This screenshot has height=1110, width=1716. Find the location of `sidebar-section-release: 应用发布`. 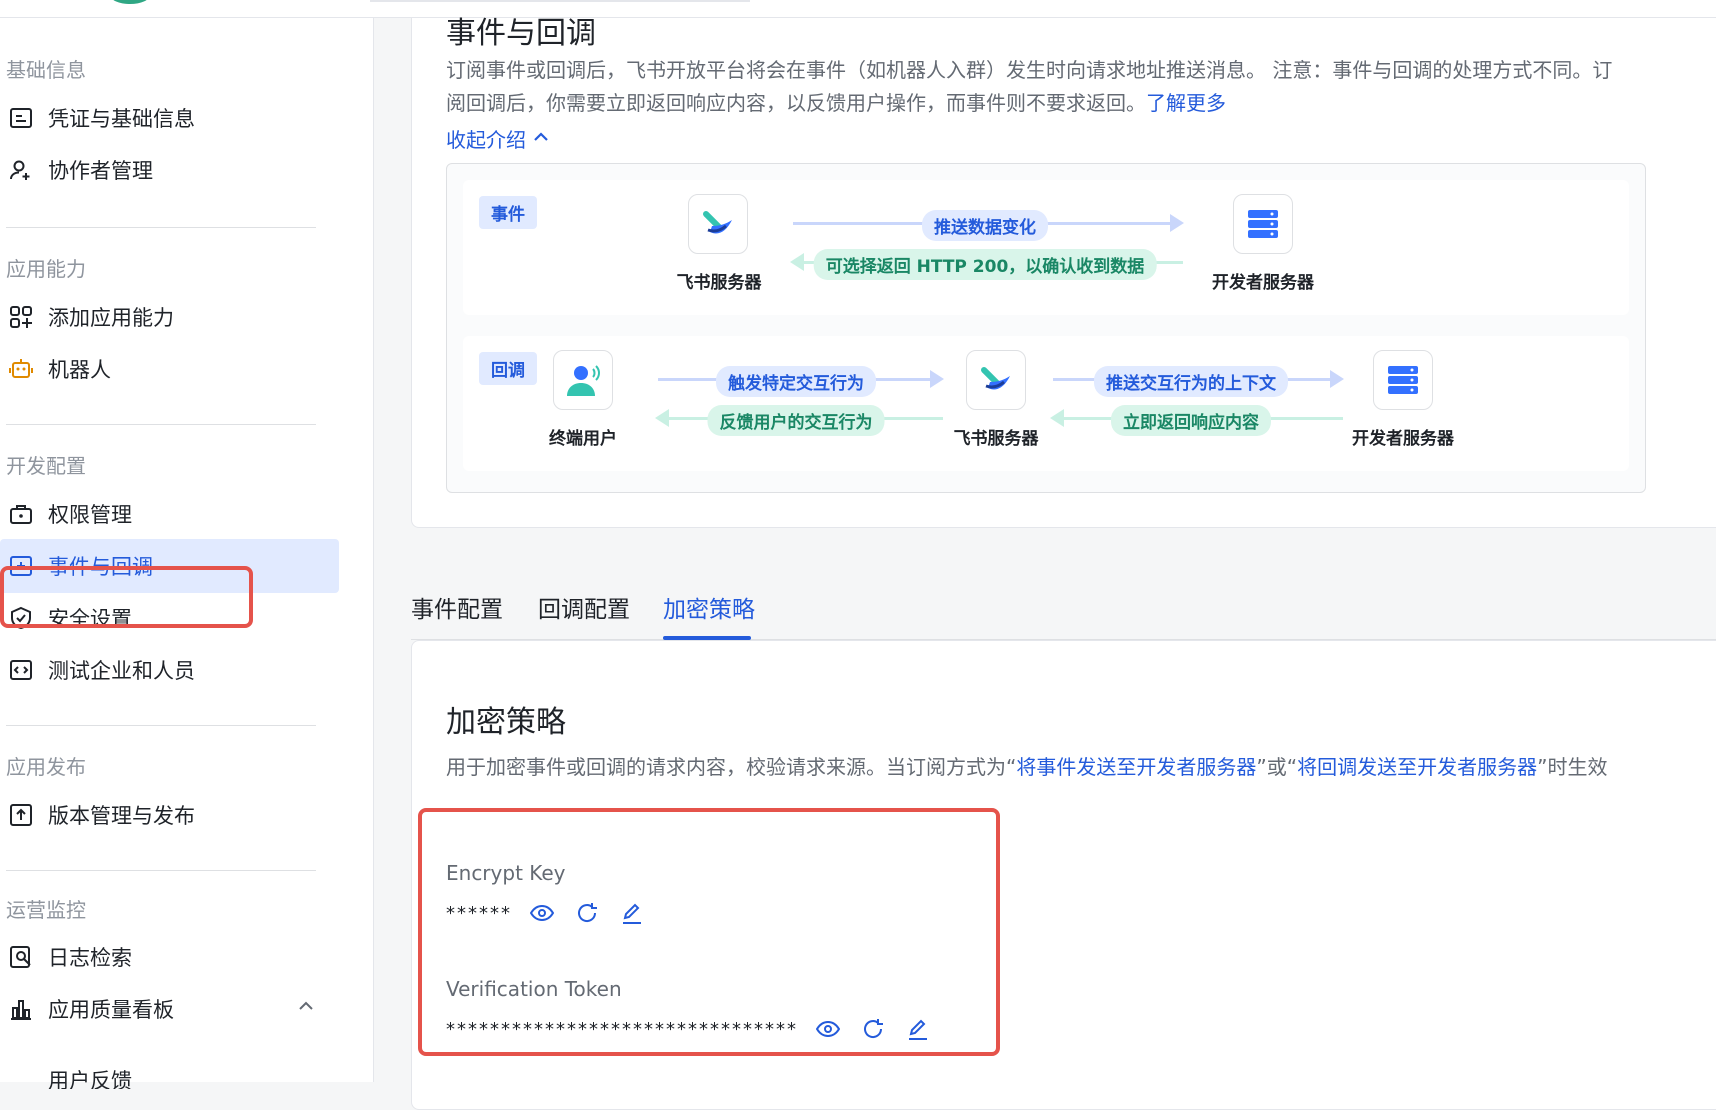

sidebar-section-release: 应用发布 is located at coordinates (46, 767).